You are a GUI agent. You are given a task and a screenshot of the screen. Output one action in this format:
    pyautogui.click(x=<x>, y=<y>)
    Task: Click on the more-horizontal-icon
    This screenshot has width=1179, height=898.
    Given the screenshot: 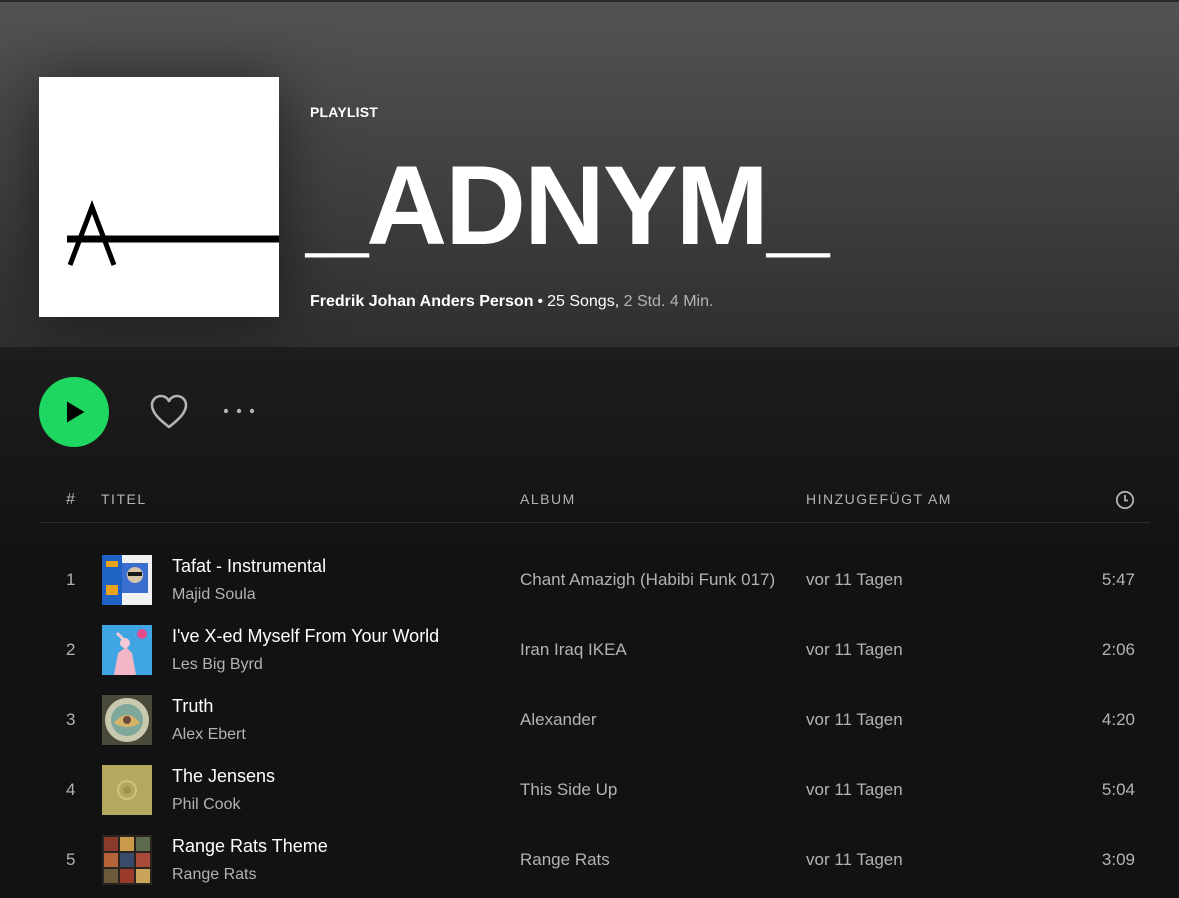 What is the action you would take?
    pyautogui.click(x=239, y=411)
    